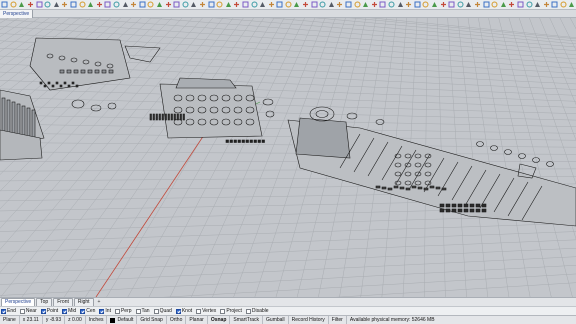 The width and height of the screenshot is (576, 324). Describe the element at coordinates (22, 5) in the screenshot. I see `save-file-icon` at that location.